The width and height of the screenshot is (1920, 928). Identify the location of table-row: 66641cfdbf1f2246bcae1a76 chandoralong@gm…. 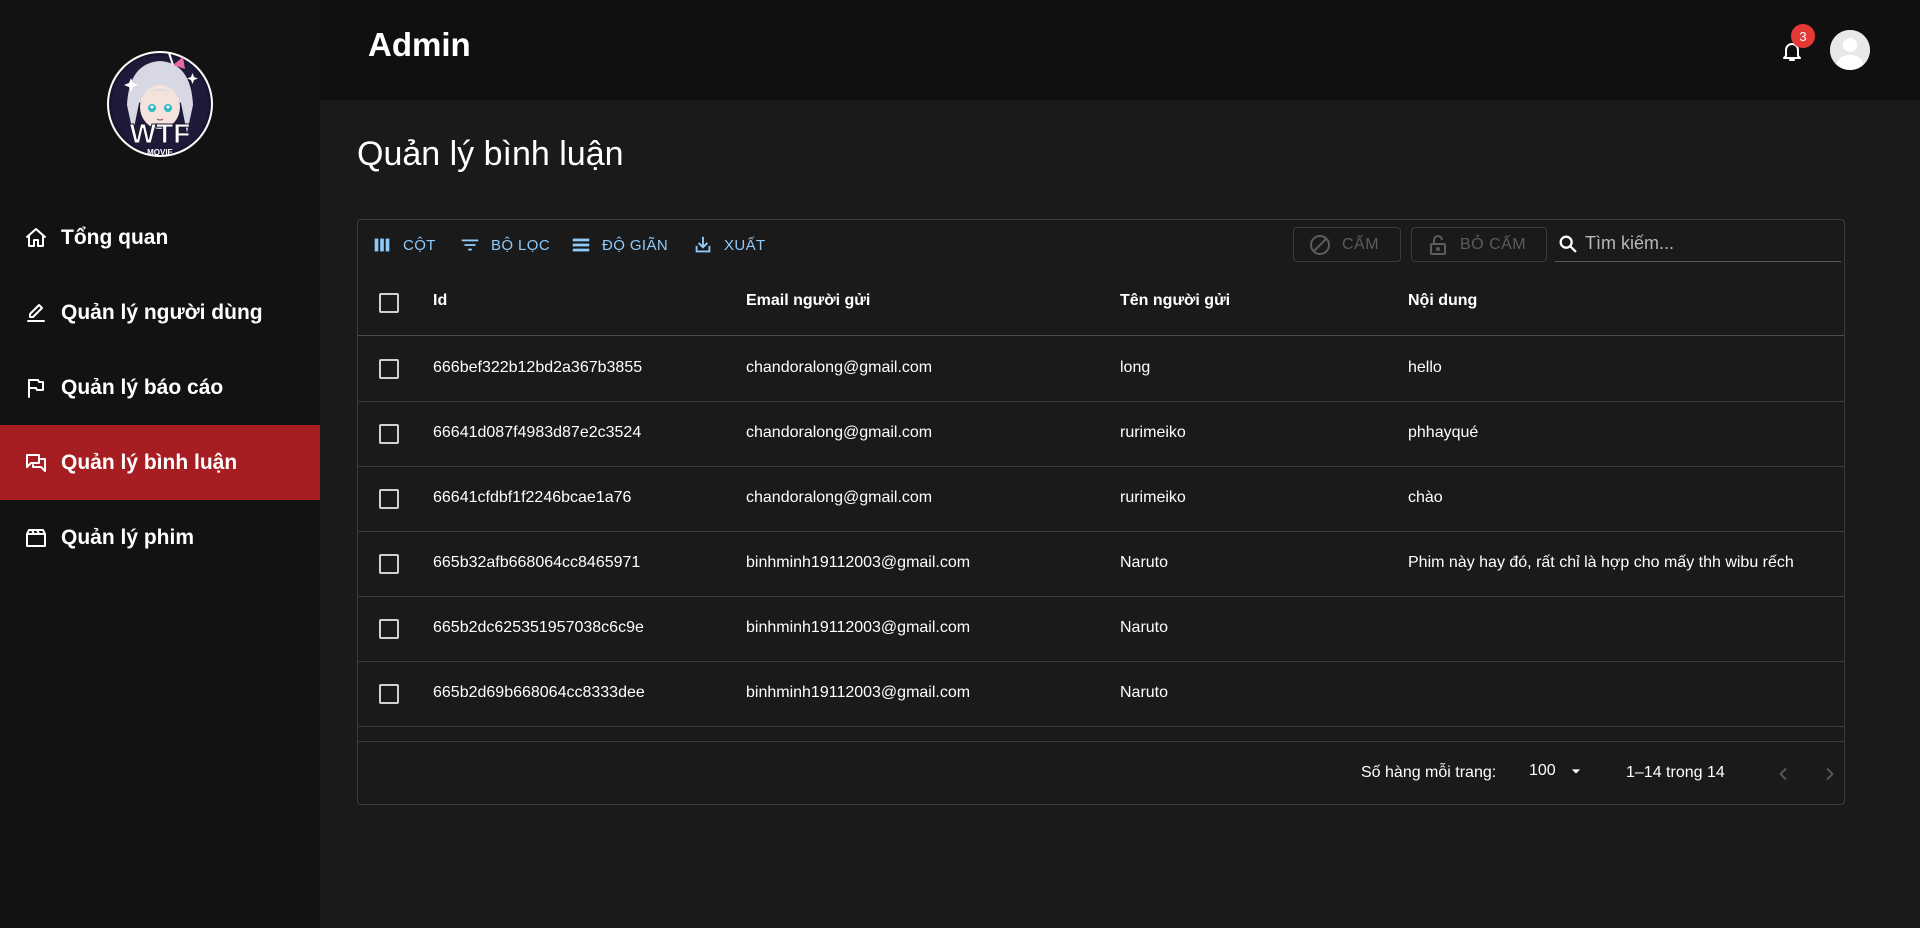
(1101, 499).